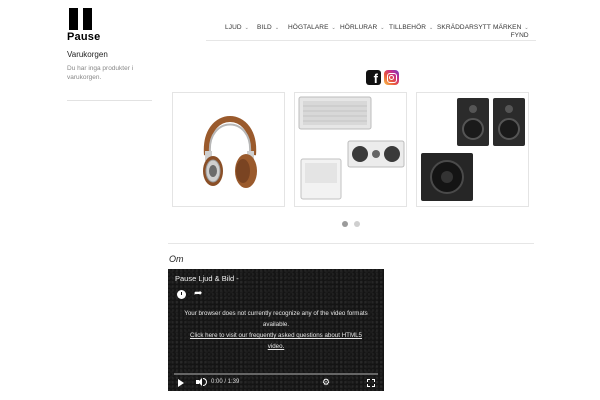  What do you see at coordinates (207, 278) in the screenshot?
I see `video-title: Pause Ljud & Bild -` at bounding box center [207, 278].